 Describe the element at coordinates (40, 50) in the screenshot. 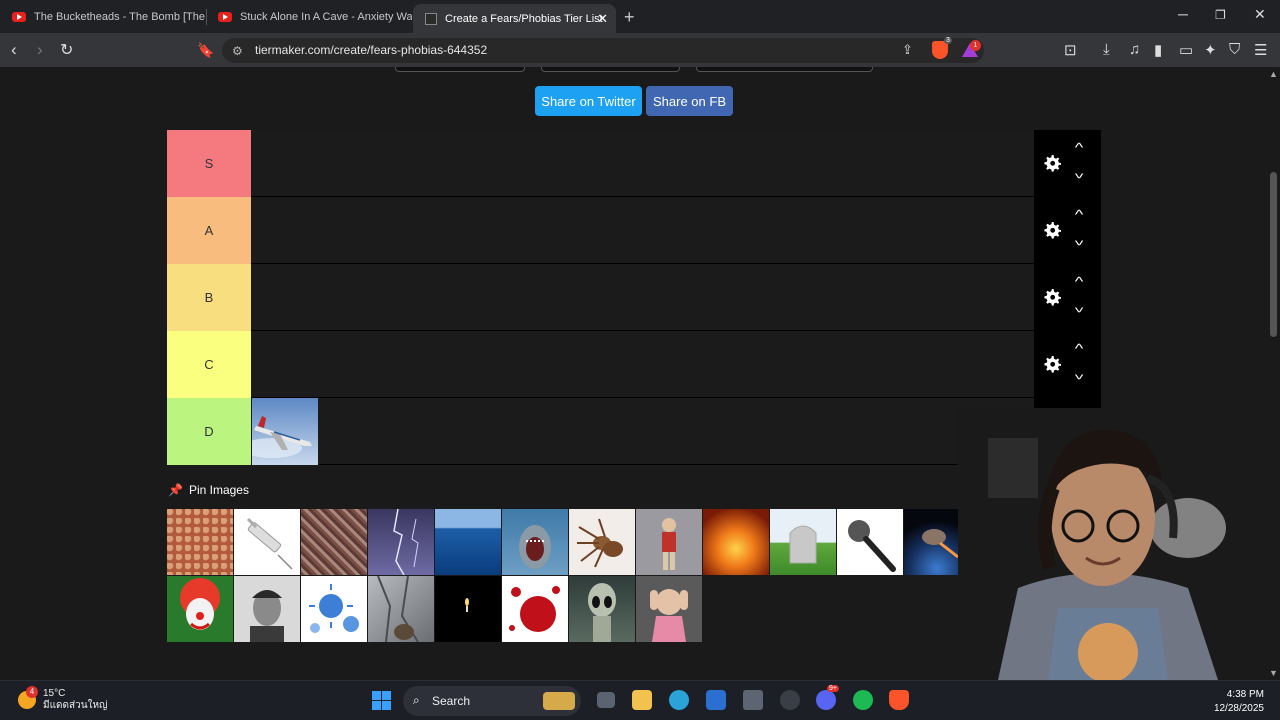

I see `forward-icon: ›` at that location.